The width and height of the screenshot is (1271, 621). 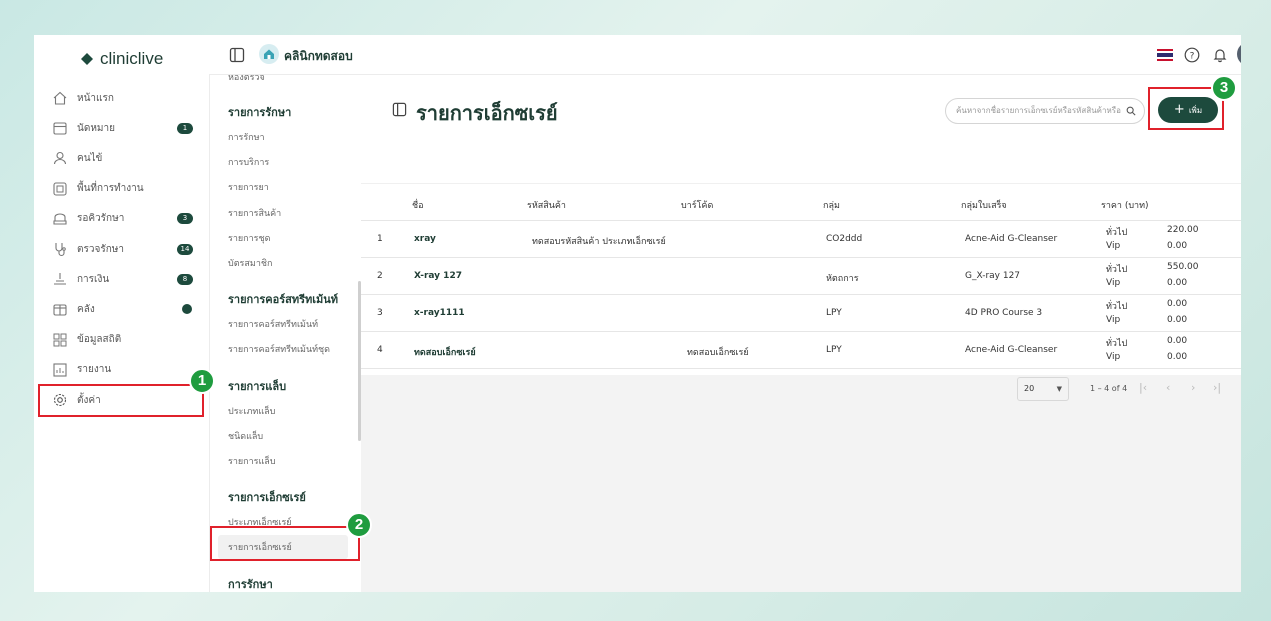 What do you see at coordinates (245, 436) in the screenshot?
I see `submenu-item: ชนิดแล็บ` at bounding box center [245, 436].